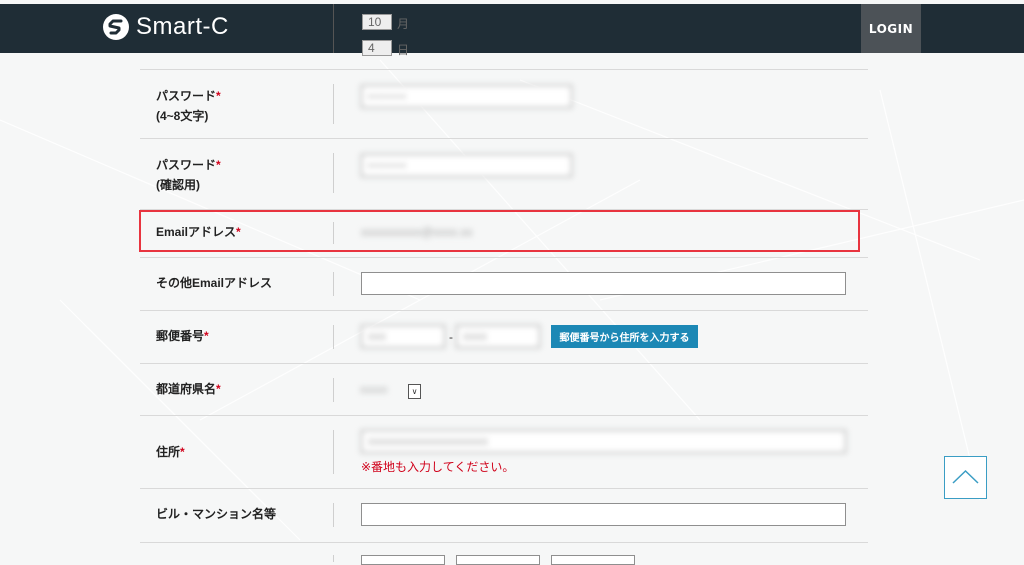  I want to click on password-input: ••••••••, so click(466, 96).